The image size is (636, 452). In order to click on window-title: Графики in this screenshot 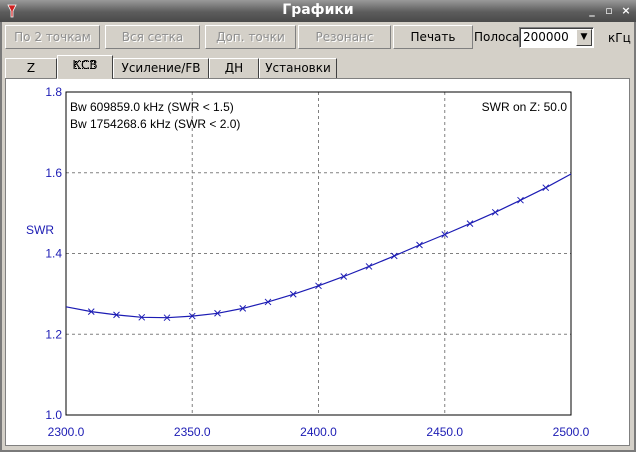, I will do `click(318, 10)`.